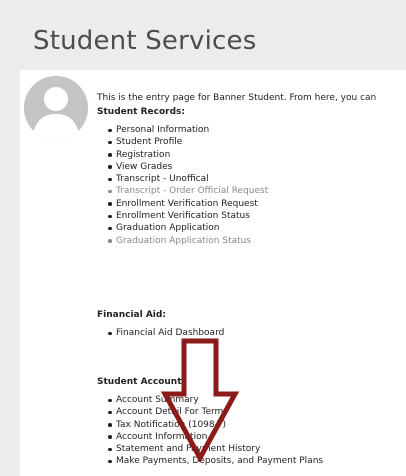  I want to click on student-account-heading: Student Account:, so click(141, 382).